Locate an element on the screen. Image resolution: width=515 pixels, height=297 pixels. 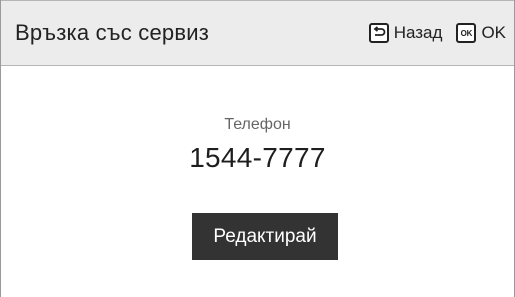
ok-label: OK is located at coordinates (493, 32).